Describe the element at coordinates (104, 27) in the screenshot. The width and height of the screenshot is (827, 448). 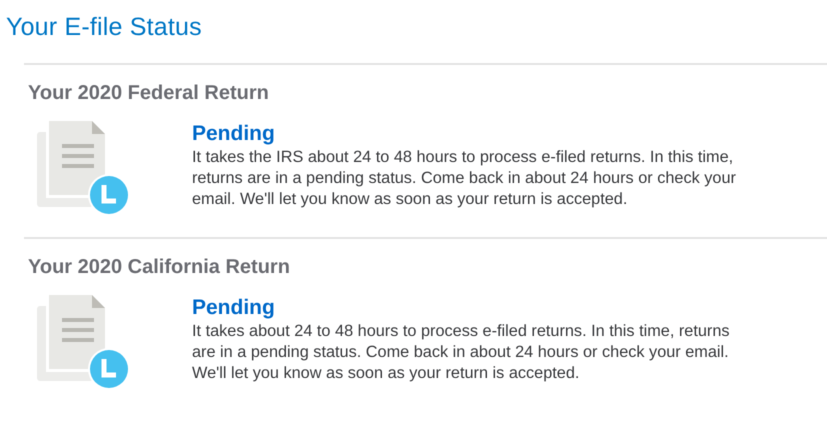
I see `page-title: Your E-file Status` at that location.